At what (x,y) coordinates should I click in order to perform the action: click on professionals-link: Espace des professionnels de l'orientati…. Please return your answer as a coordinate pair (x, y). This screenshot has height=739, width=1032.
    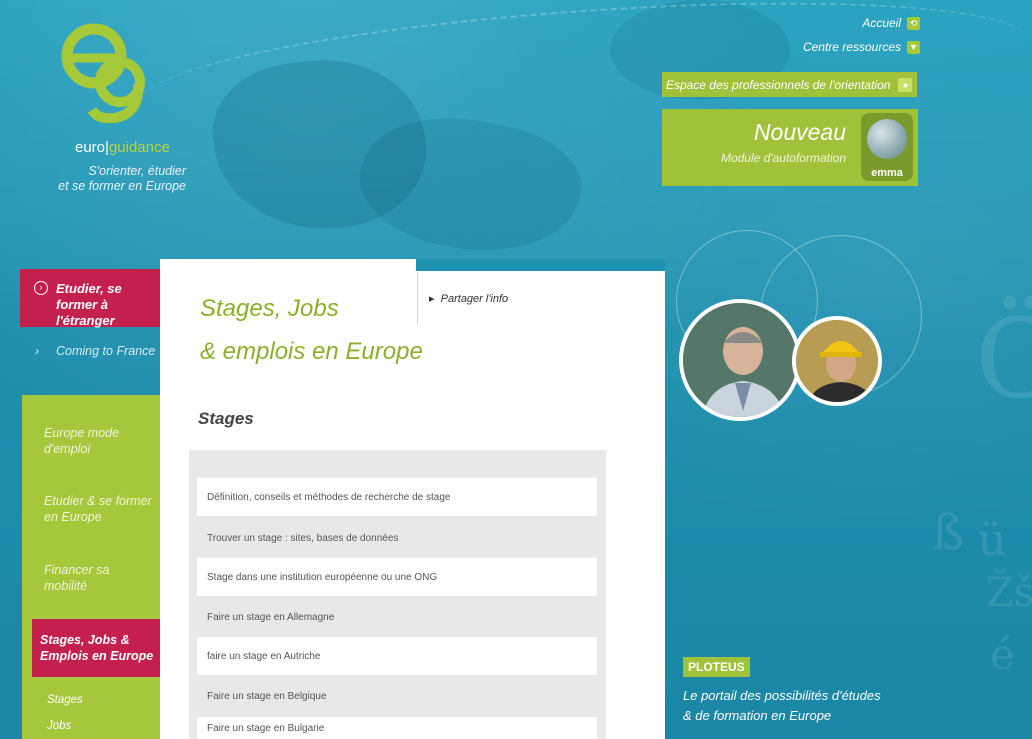
    Looking at the image, I should click on (789, 84).